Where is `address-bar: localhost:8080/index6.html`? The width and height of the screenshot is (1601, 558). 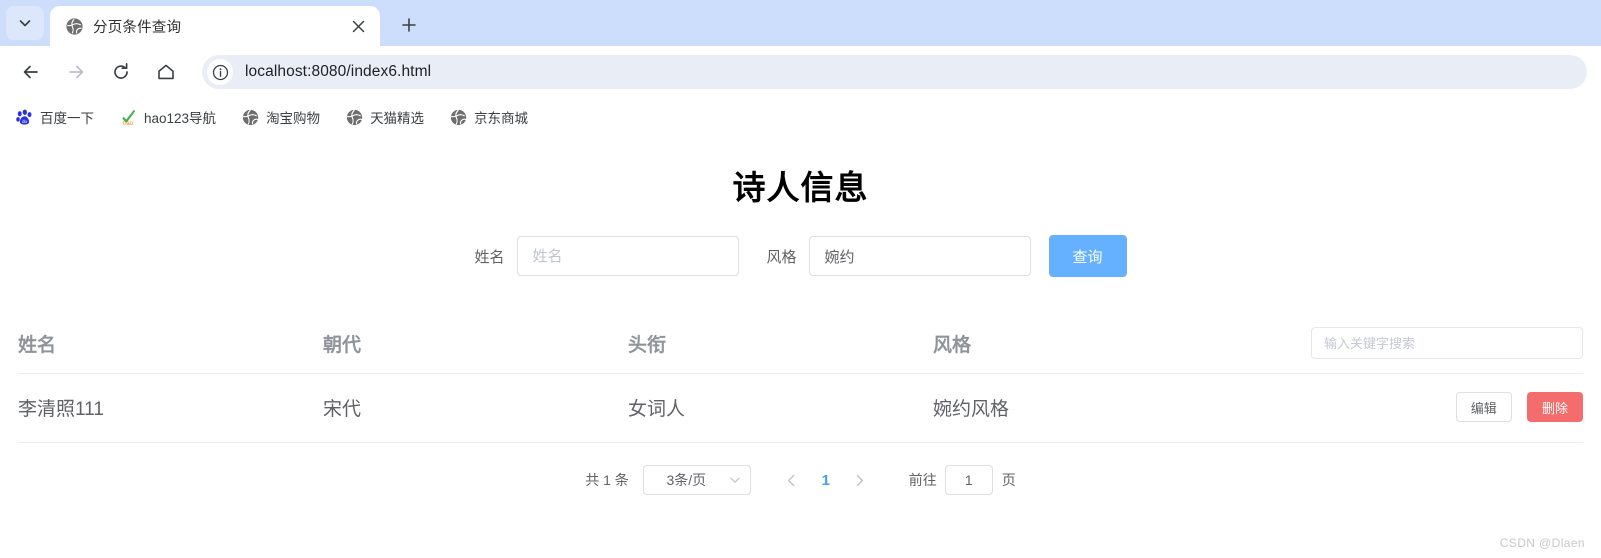 address-bar: localhost:8080/index6.html is located at coordinates (894, 72).